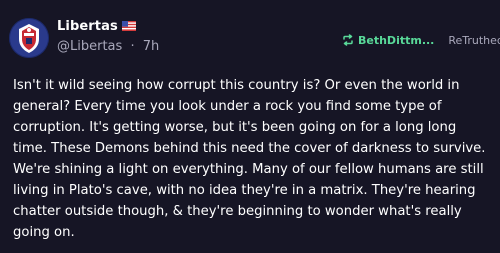  I want to click on avatar, so click(29, 38).